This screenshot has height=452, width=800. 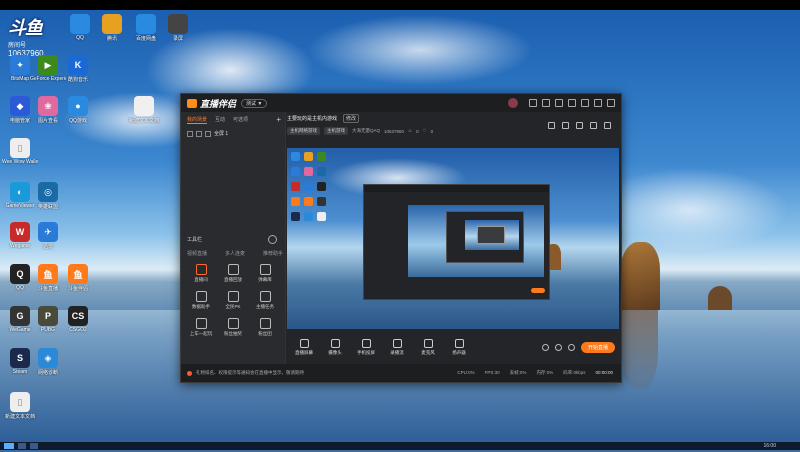 I want to click on backpack-icon, so click(x=551, y=125).